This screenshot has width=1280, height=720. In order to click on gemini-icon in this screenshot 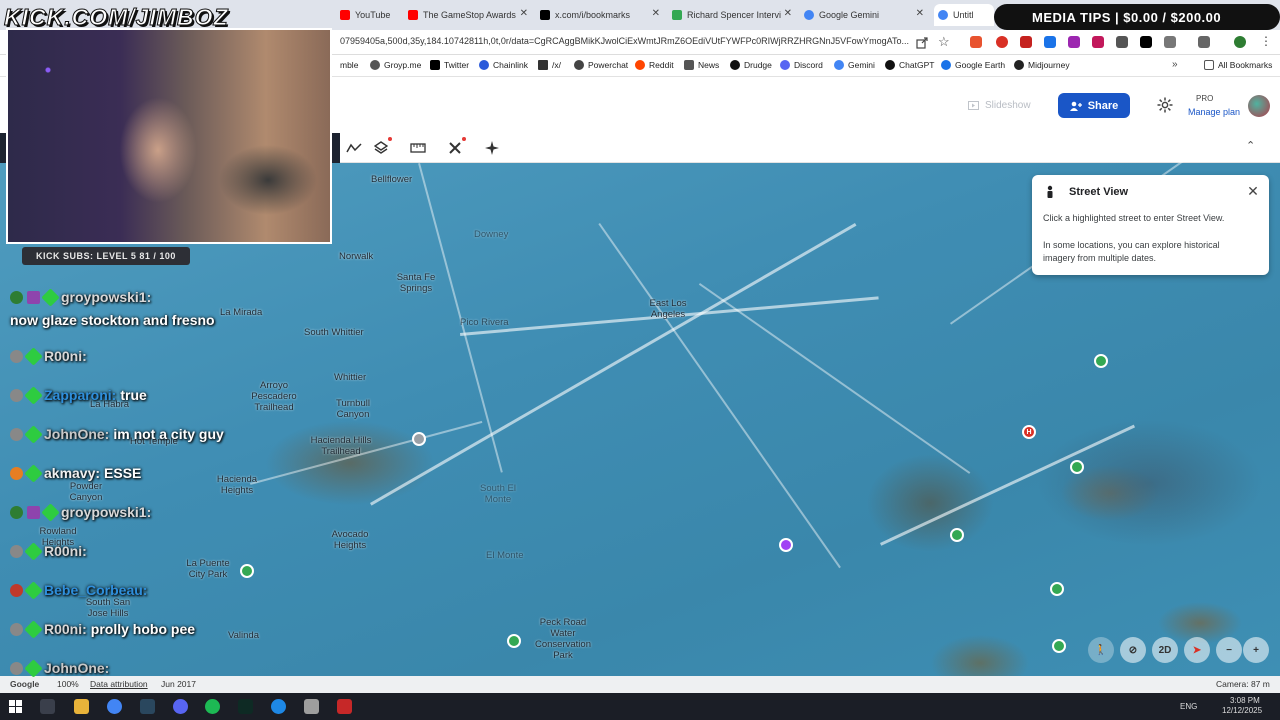, I will do `click(839, 65)`.